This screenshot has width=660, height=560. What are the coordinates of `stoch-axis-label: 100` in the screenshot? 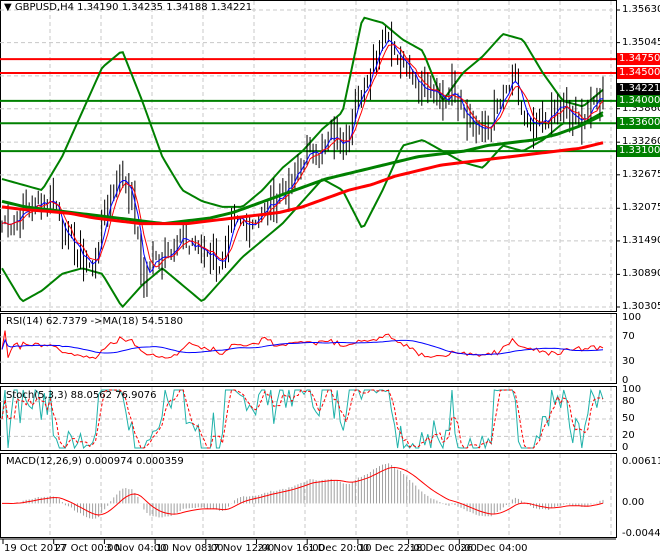 It's located at (632, 389).